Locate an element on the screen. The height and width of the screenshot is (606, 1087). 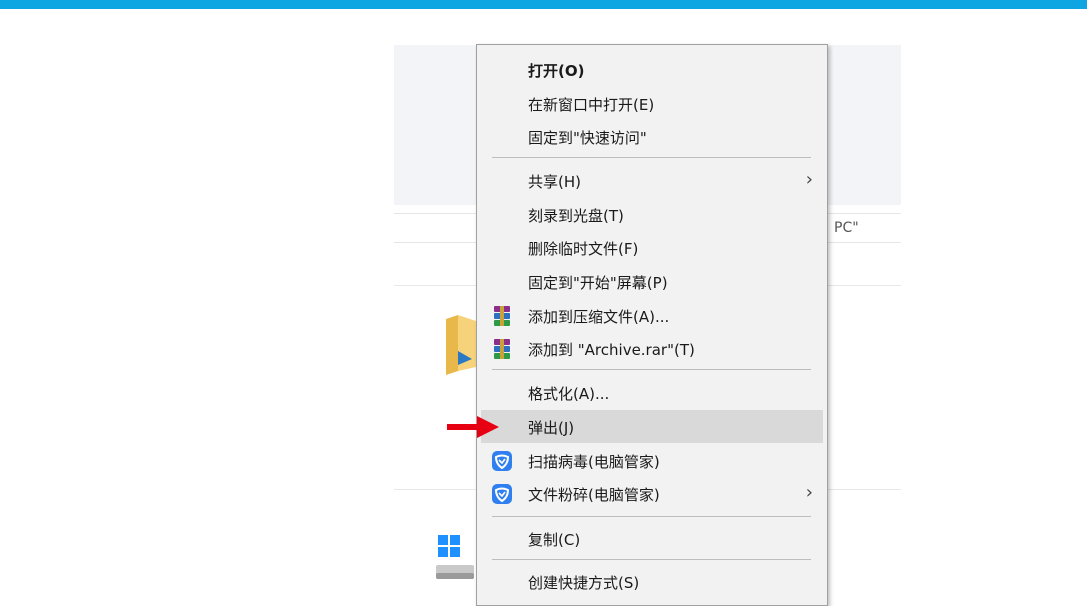
menu-item-delete-temp-files: 删除临时文件(F) is located at coordinates (652, 247).